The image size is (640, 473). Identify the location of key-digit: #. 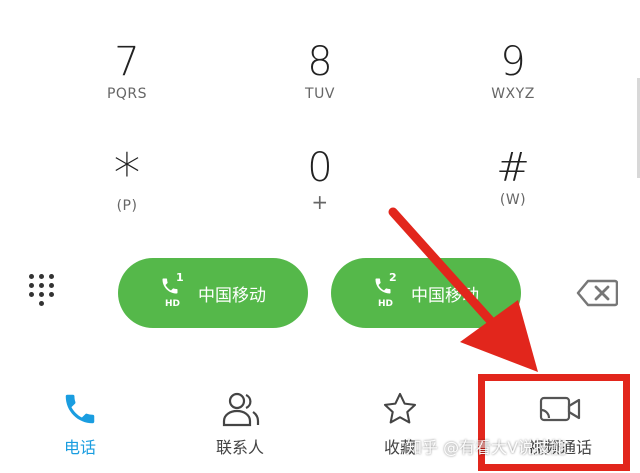
(513, 168).